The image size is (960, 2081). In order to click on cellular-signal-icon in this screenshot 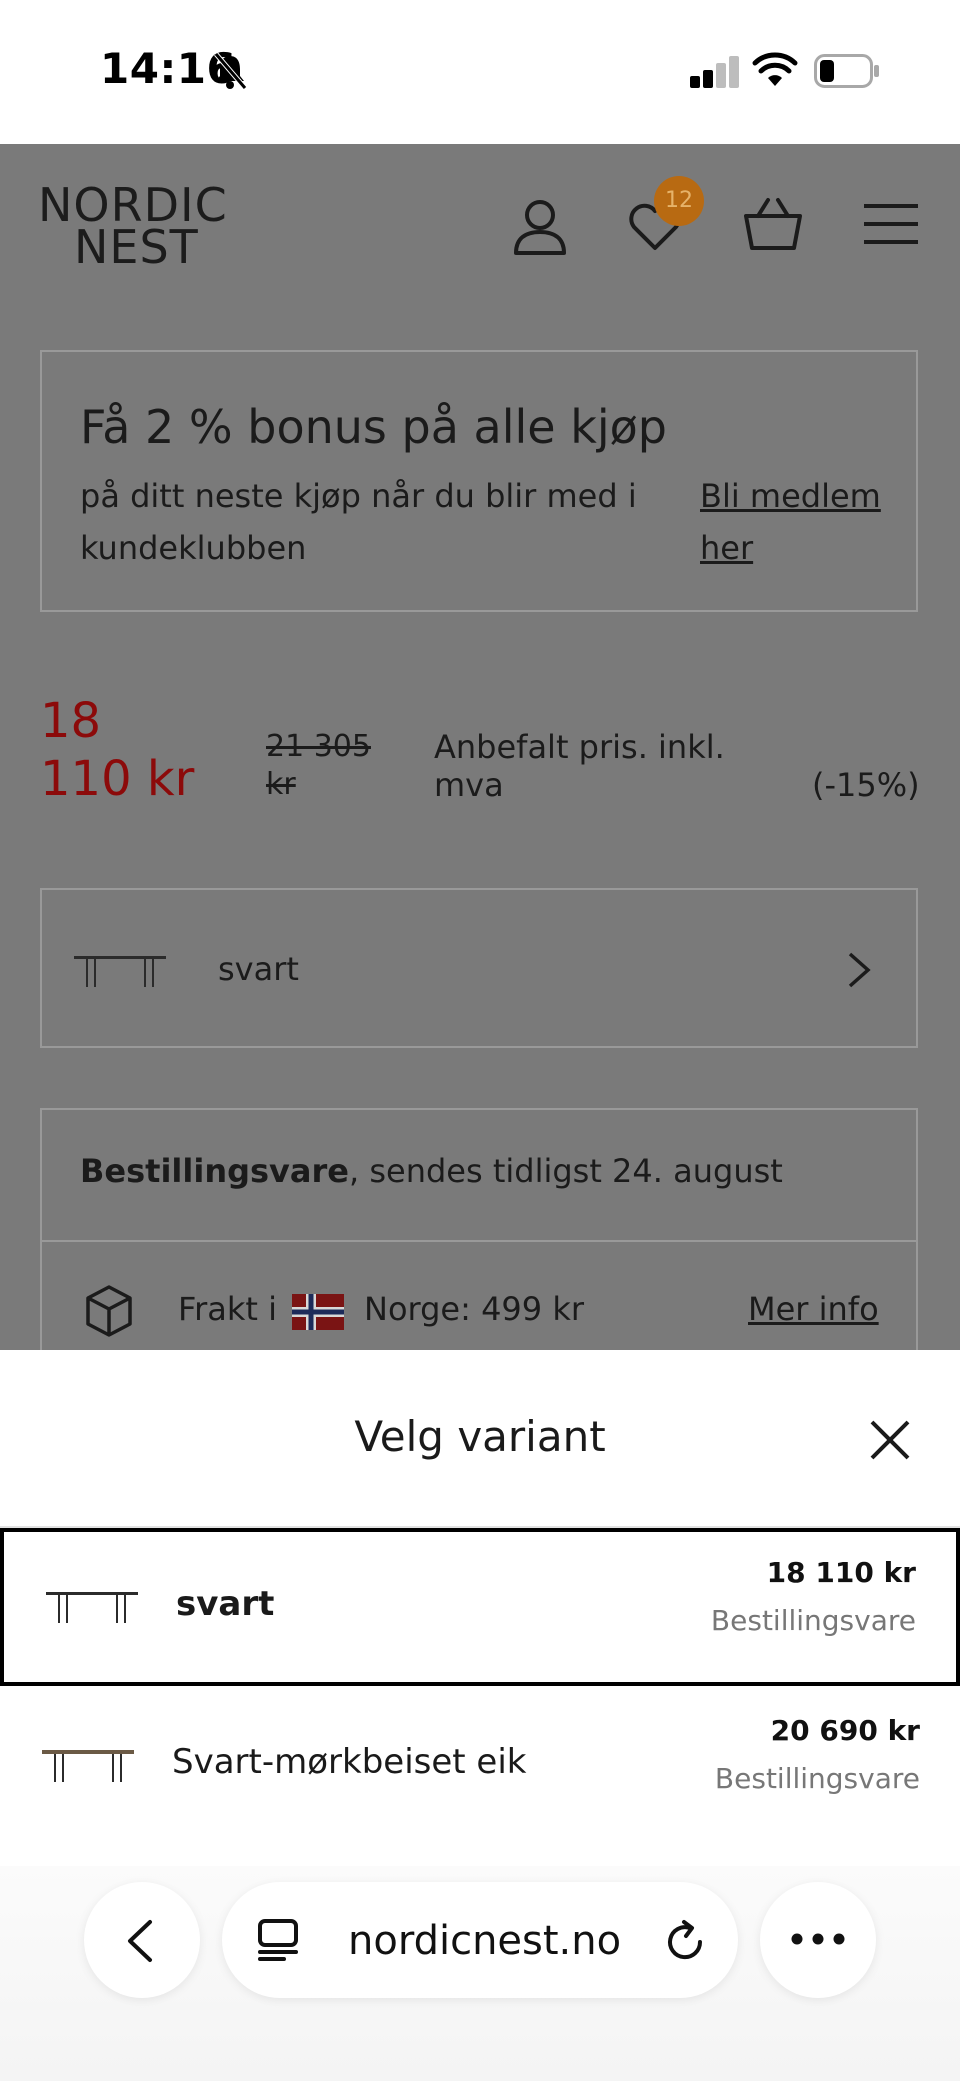, I will do `click(714, 72)`.